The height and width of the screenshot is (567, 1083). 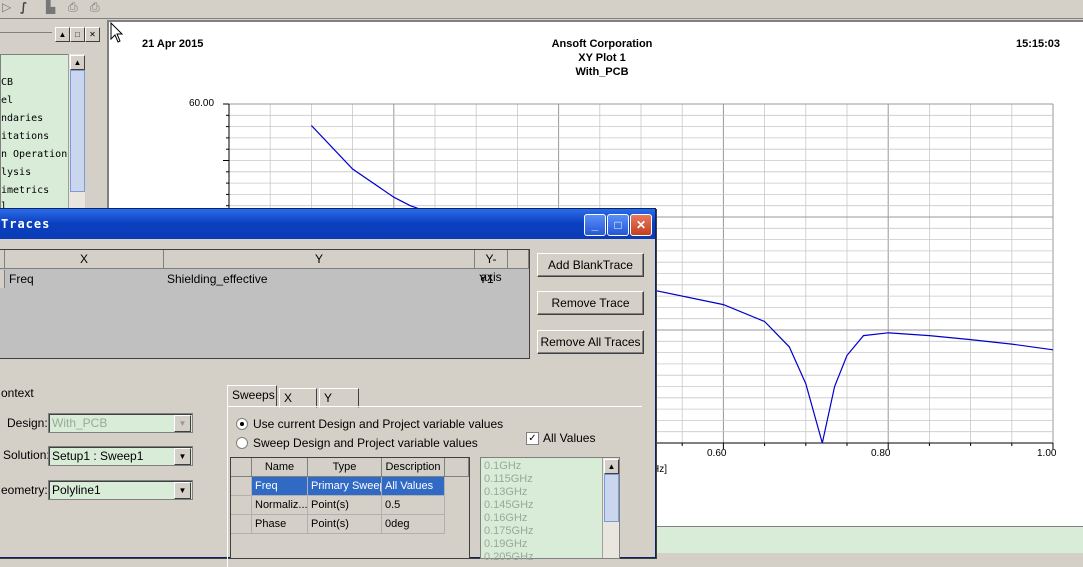 I want to click on list-item: 0.205GHz, so click(x=509, y=557).